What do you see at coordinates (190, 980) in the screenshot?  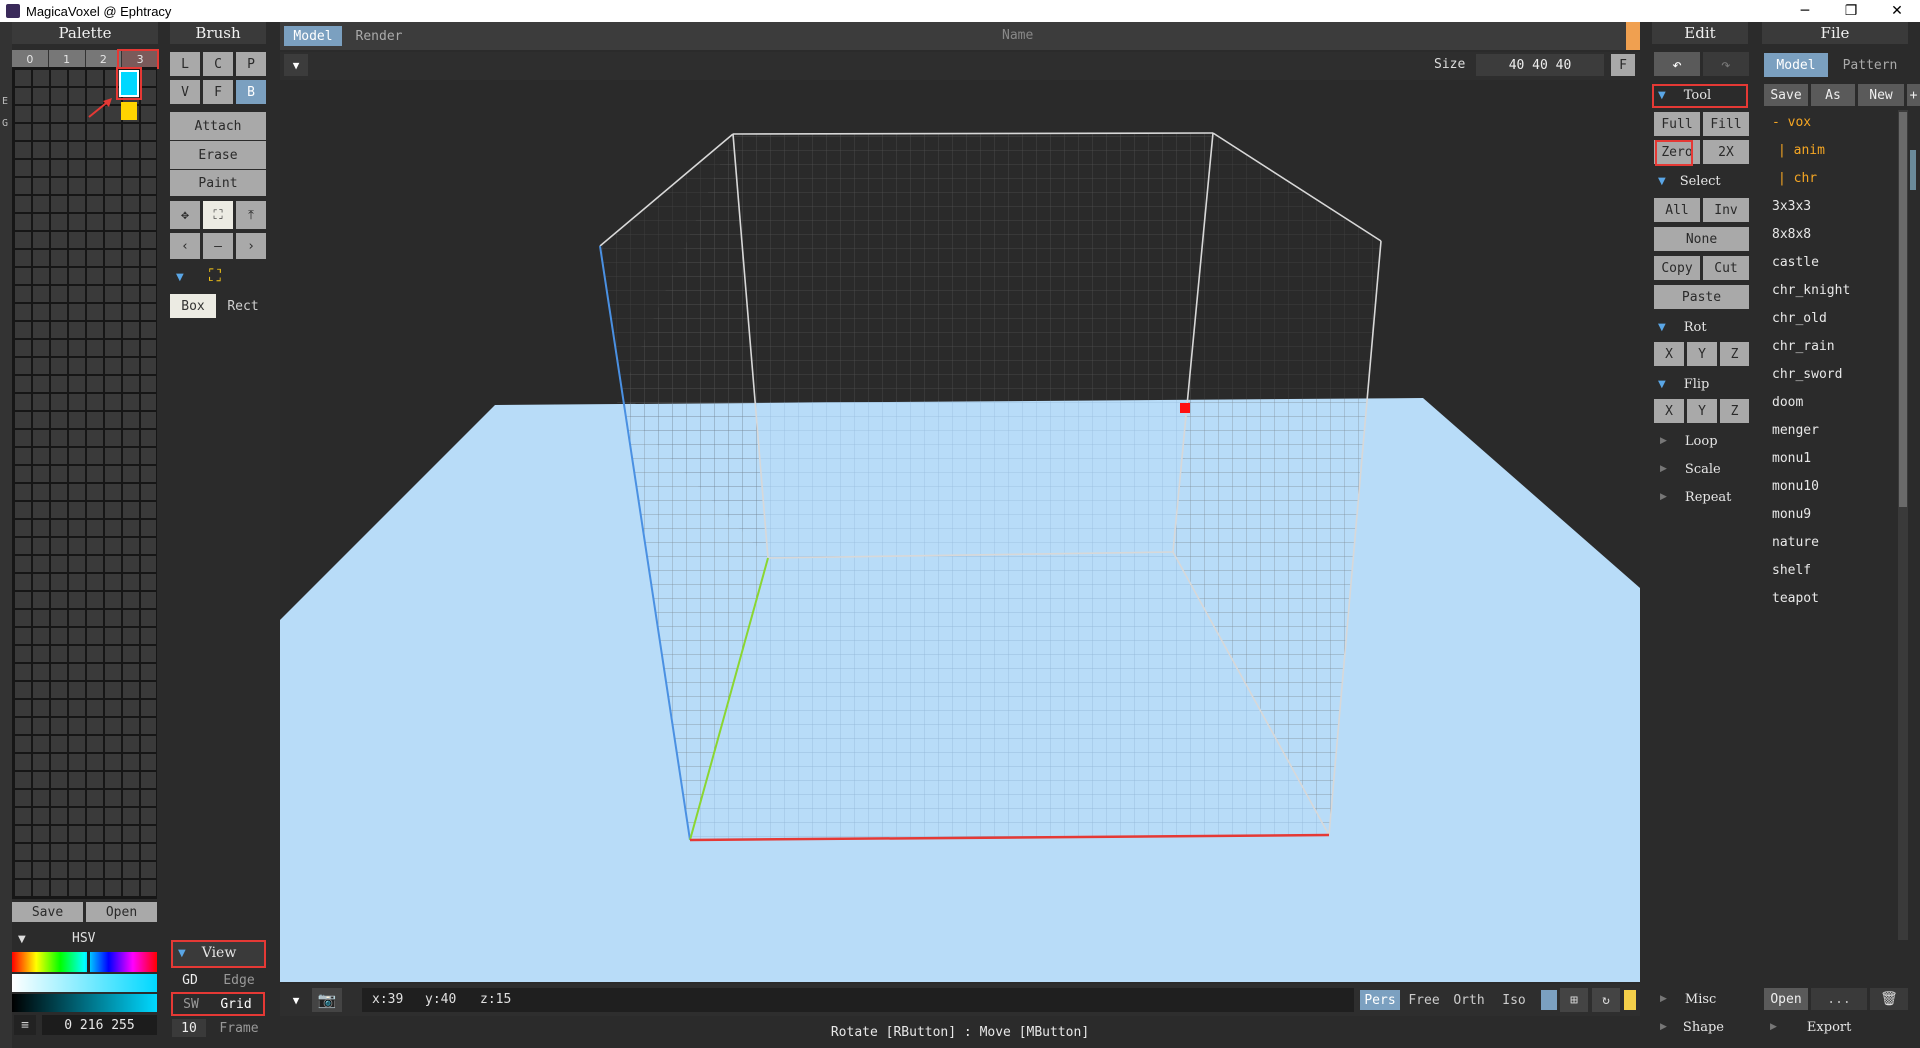 I see `gd-toggle: GD` at bounding box center [190, 980].